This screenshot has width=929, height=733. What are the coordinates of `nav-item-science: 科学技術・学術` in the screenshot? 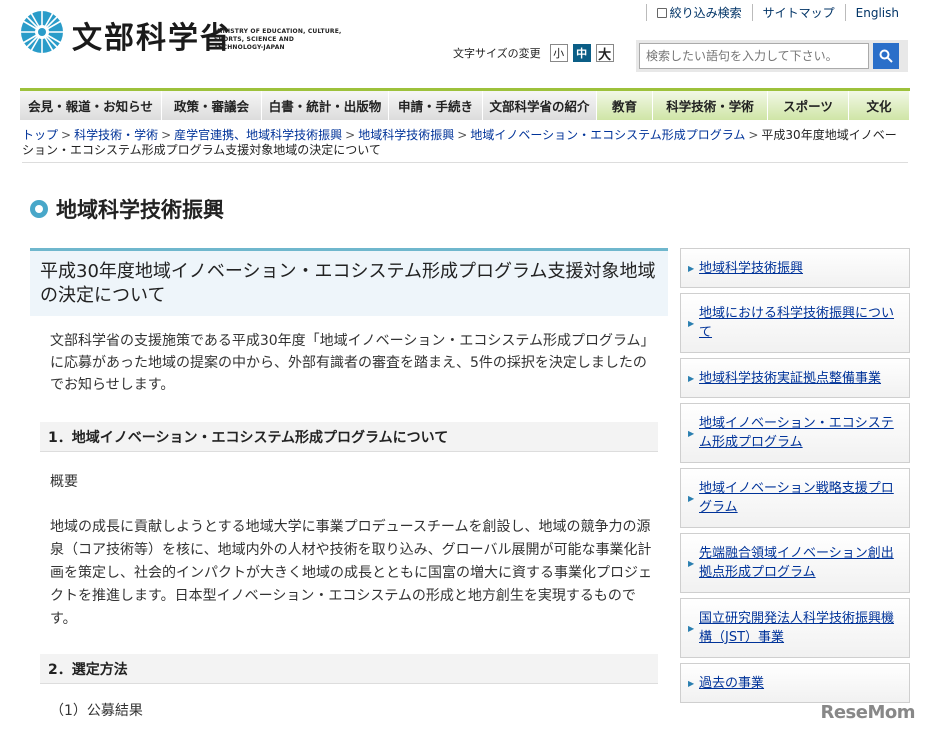 It's located at (710, 105).